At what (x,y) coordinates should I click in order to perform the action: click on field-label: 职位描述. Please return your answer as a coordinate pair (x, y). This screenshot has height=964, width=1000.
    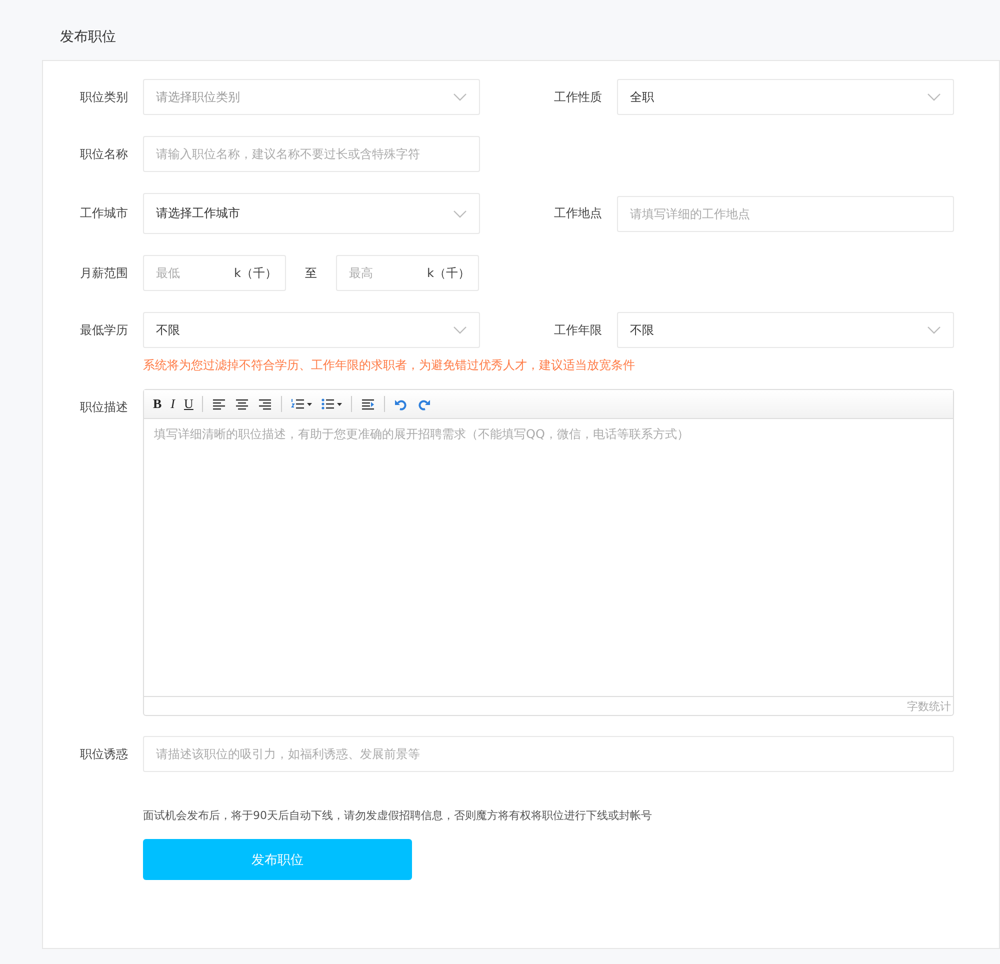
    Looking at the image, I should click on (104, 407).